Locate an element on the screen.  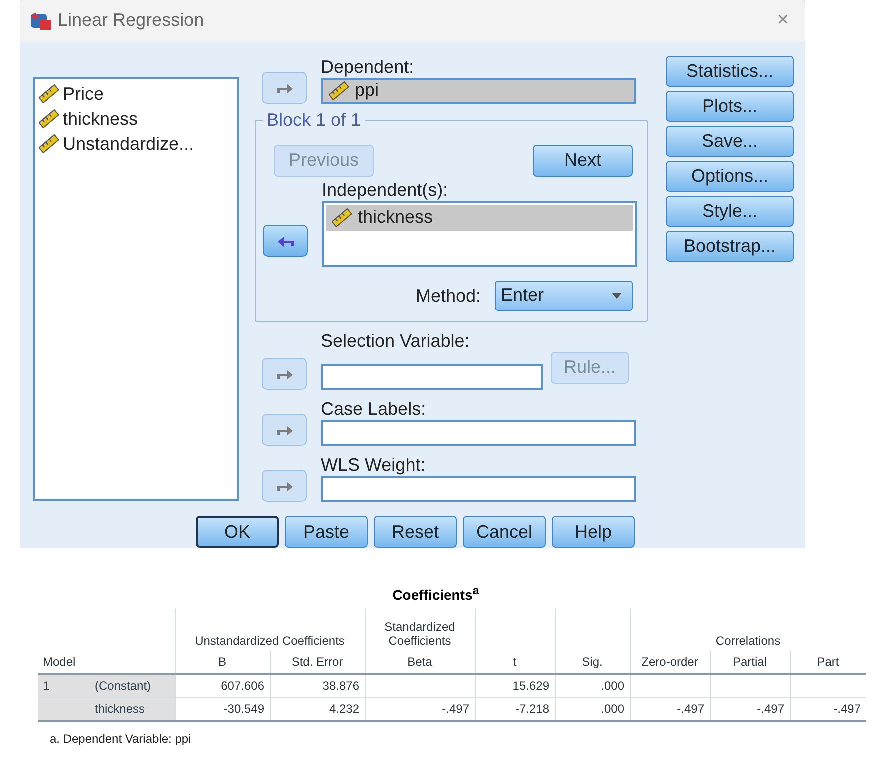
method-dropdown: Enter is located at coordinates (564, 295).